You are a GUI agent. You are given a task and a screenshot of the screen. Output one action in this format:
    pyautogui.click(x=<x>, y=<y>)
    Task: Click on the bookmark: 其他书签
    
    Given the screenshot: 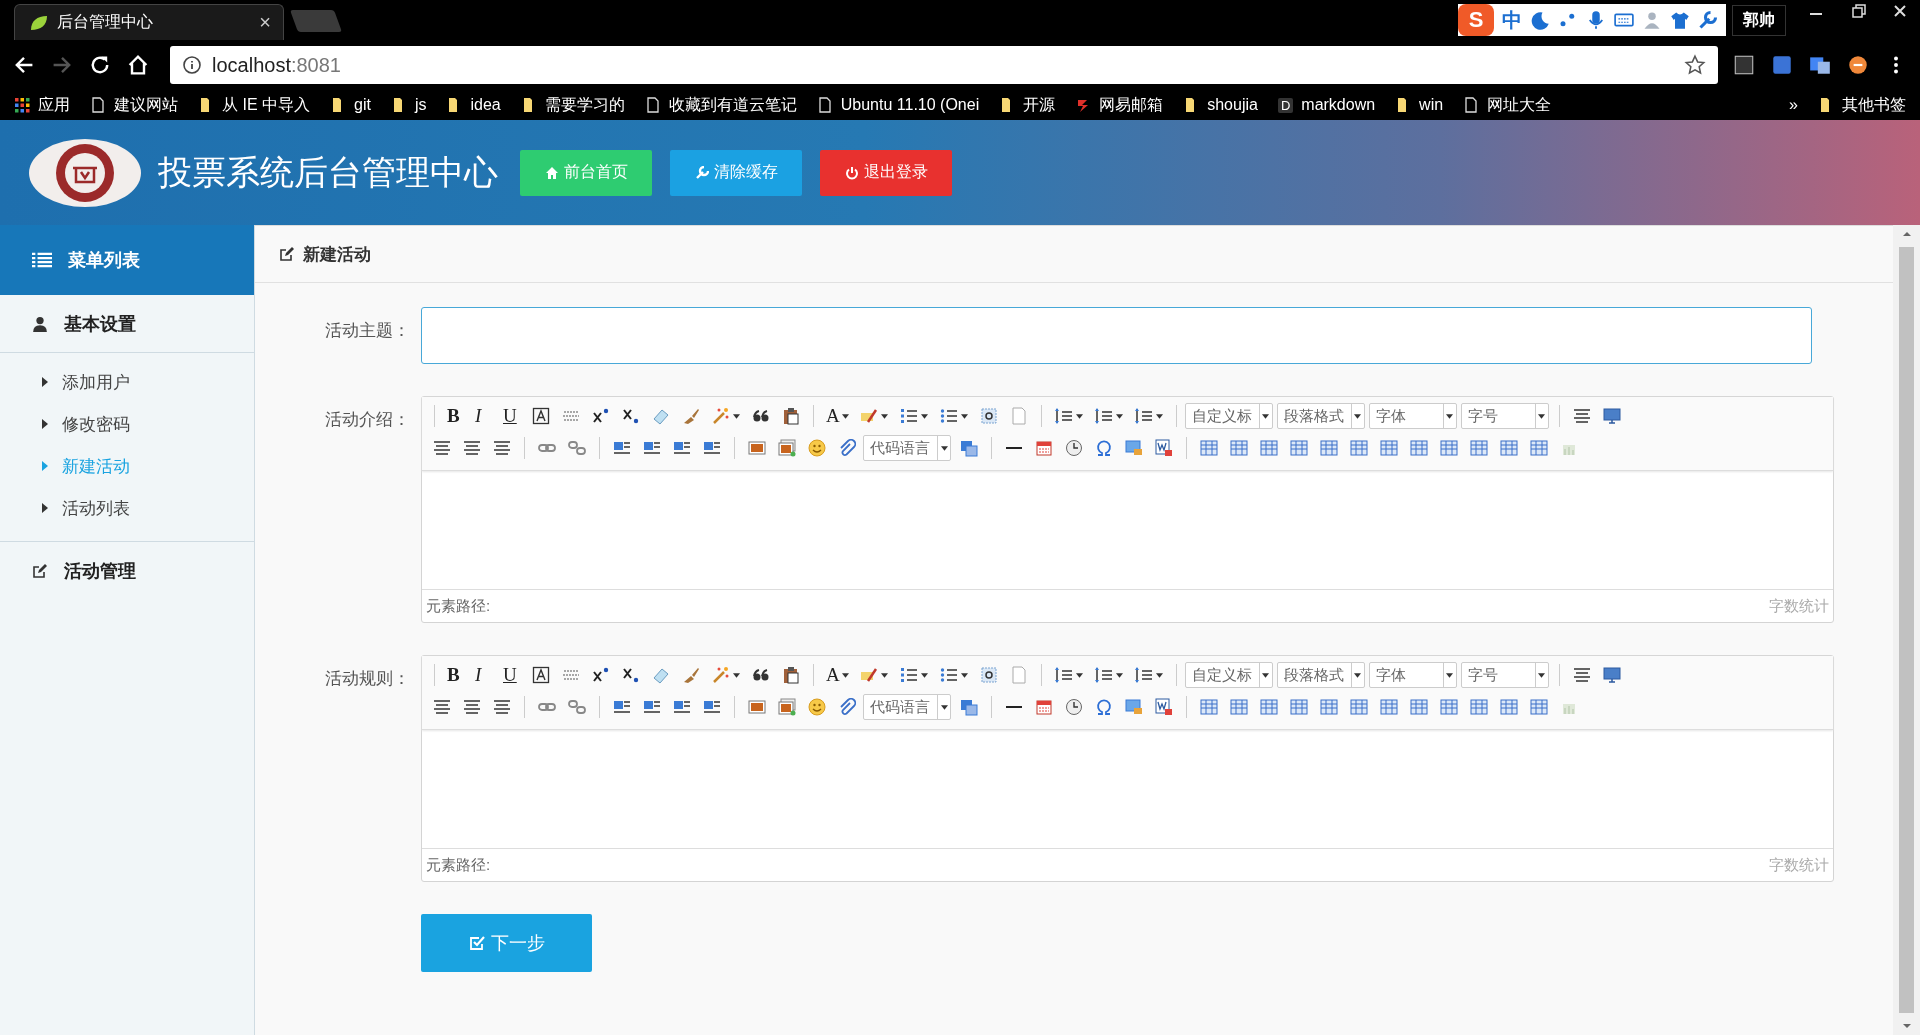 What is the action you would take?
    pyautogui.click(x=1862, y=105)
    